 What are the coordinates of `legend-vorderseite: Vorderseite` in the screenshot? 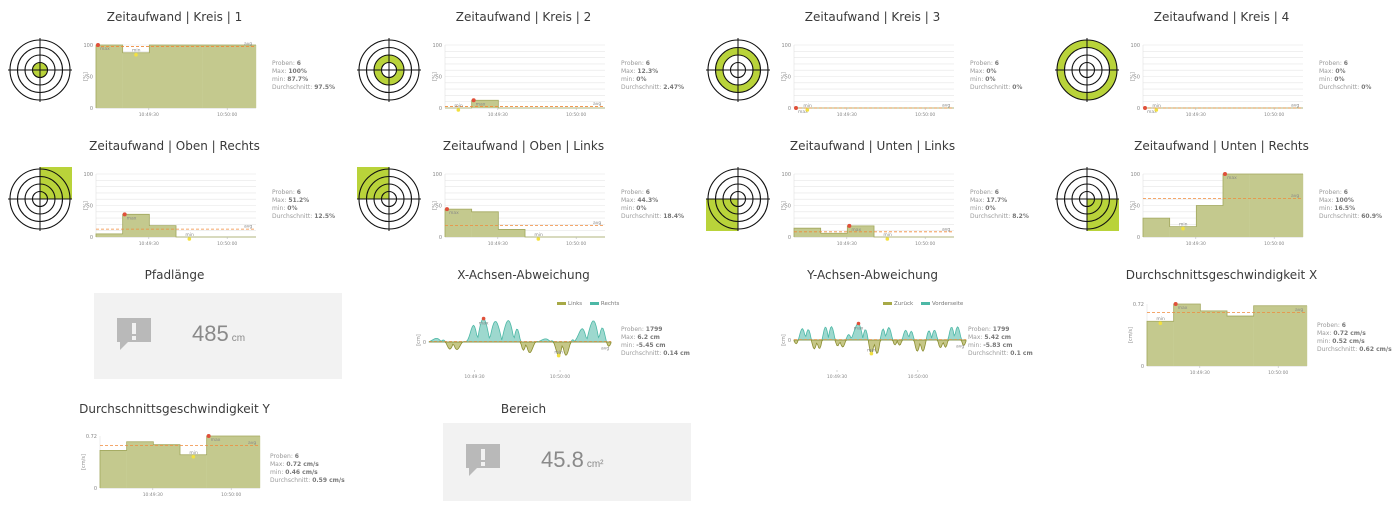 It's located at (947, 304).